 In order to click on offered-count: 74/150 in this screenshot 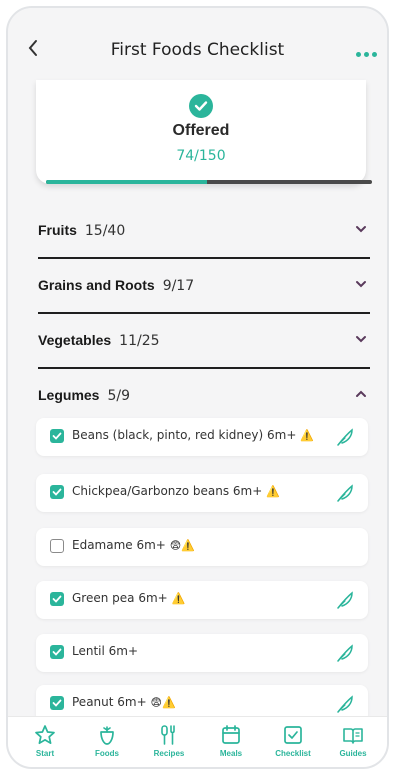, I will do `click(201, 156)`.